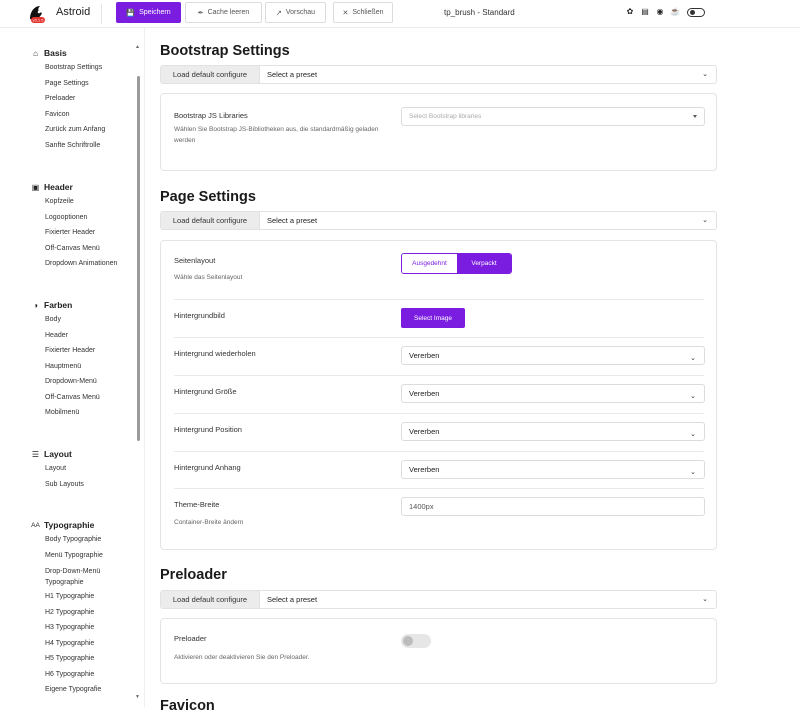 Image resolution: width=800 pixels, height=714 pixels. I want to click on bg-repeat-value: Vererben, so click(424, 355).